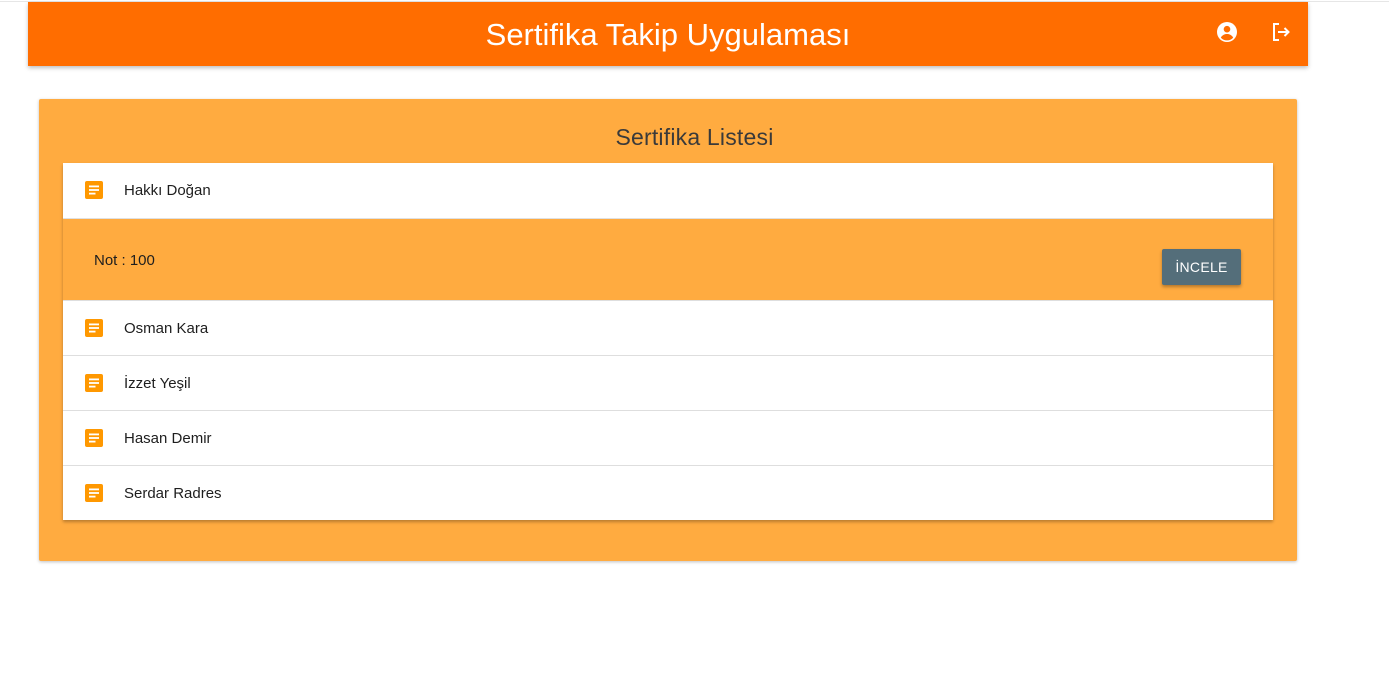 The height and width of the screenshot is (689, 1389). I want to click on list-item-label: Hasan Demir, so click(168, 438).